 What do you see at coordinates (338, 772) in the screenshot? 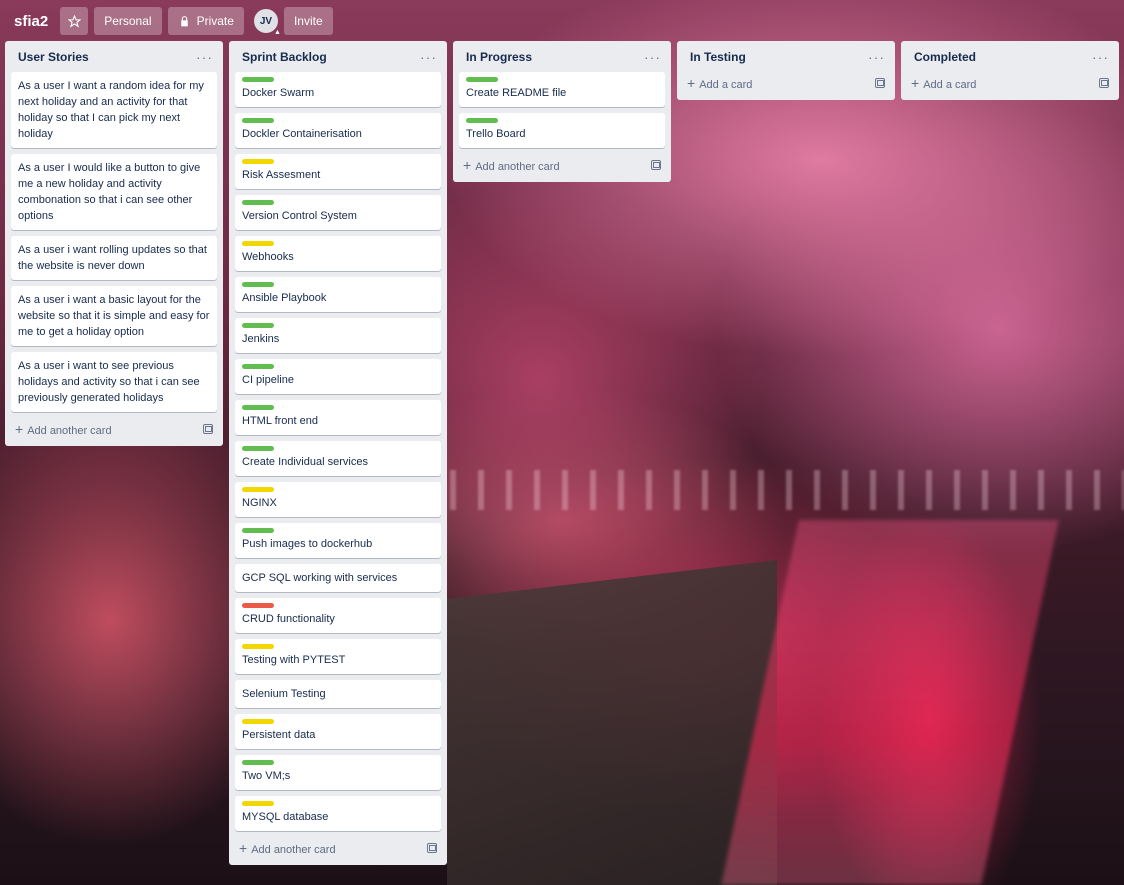
I see `card: Two VM;s` at bounding box center [338, 772].